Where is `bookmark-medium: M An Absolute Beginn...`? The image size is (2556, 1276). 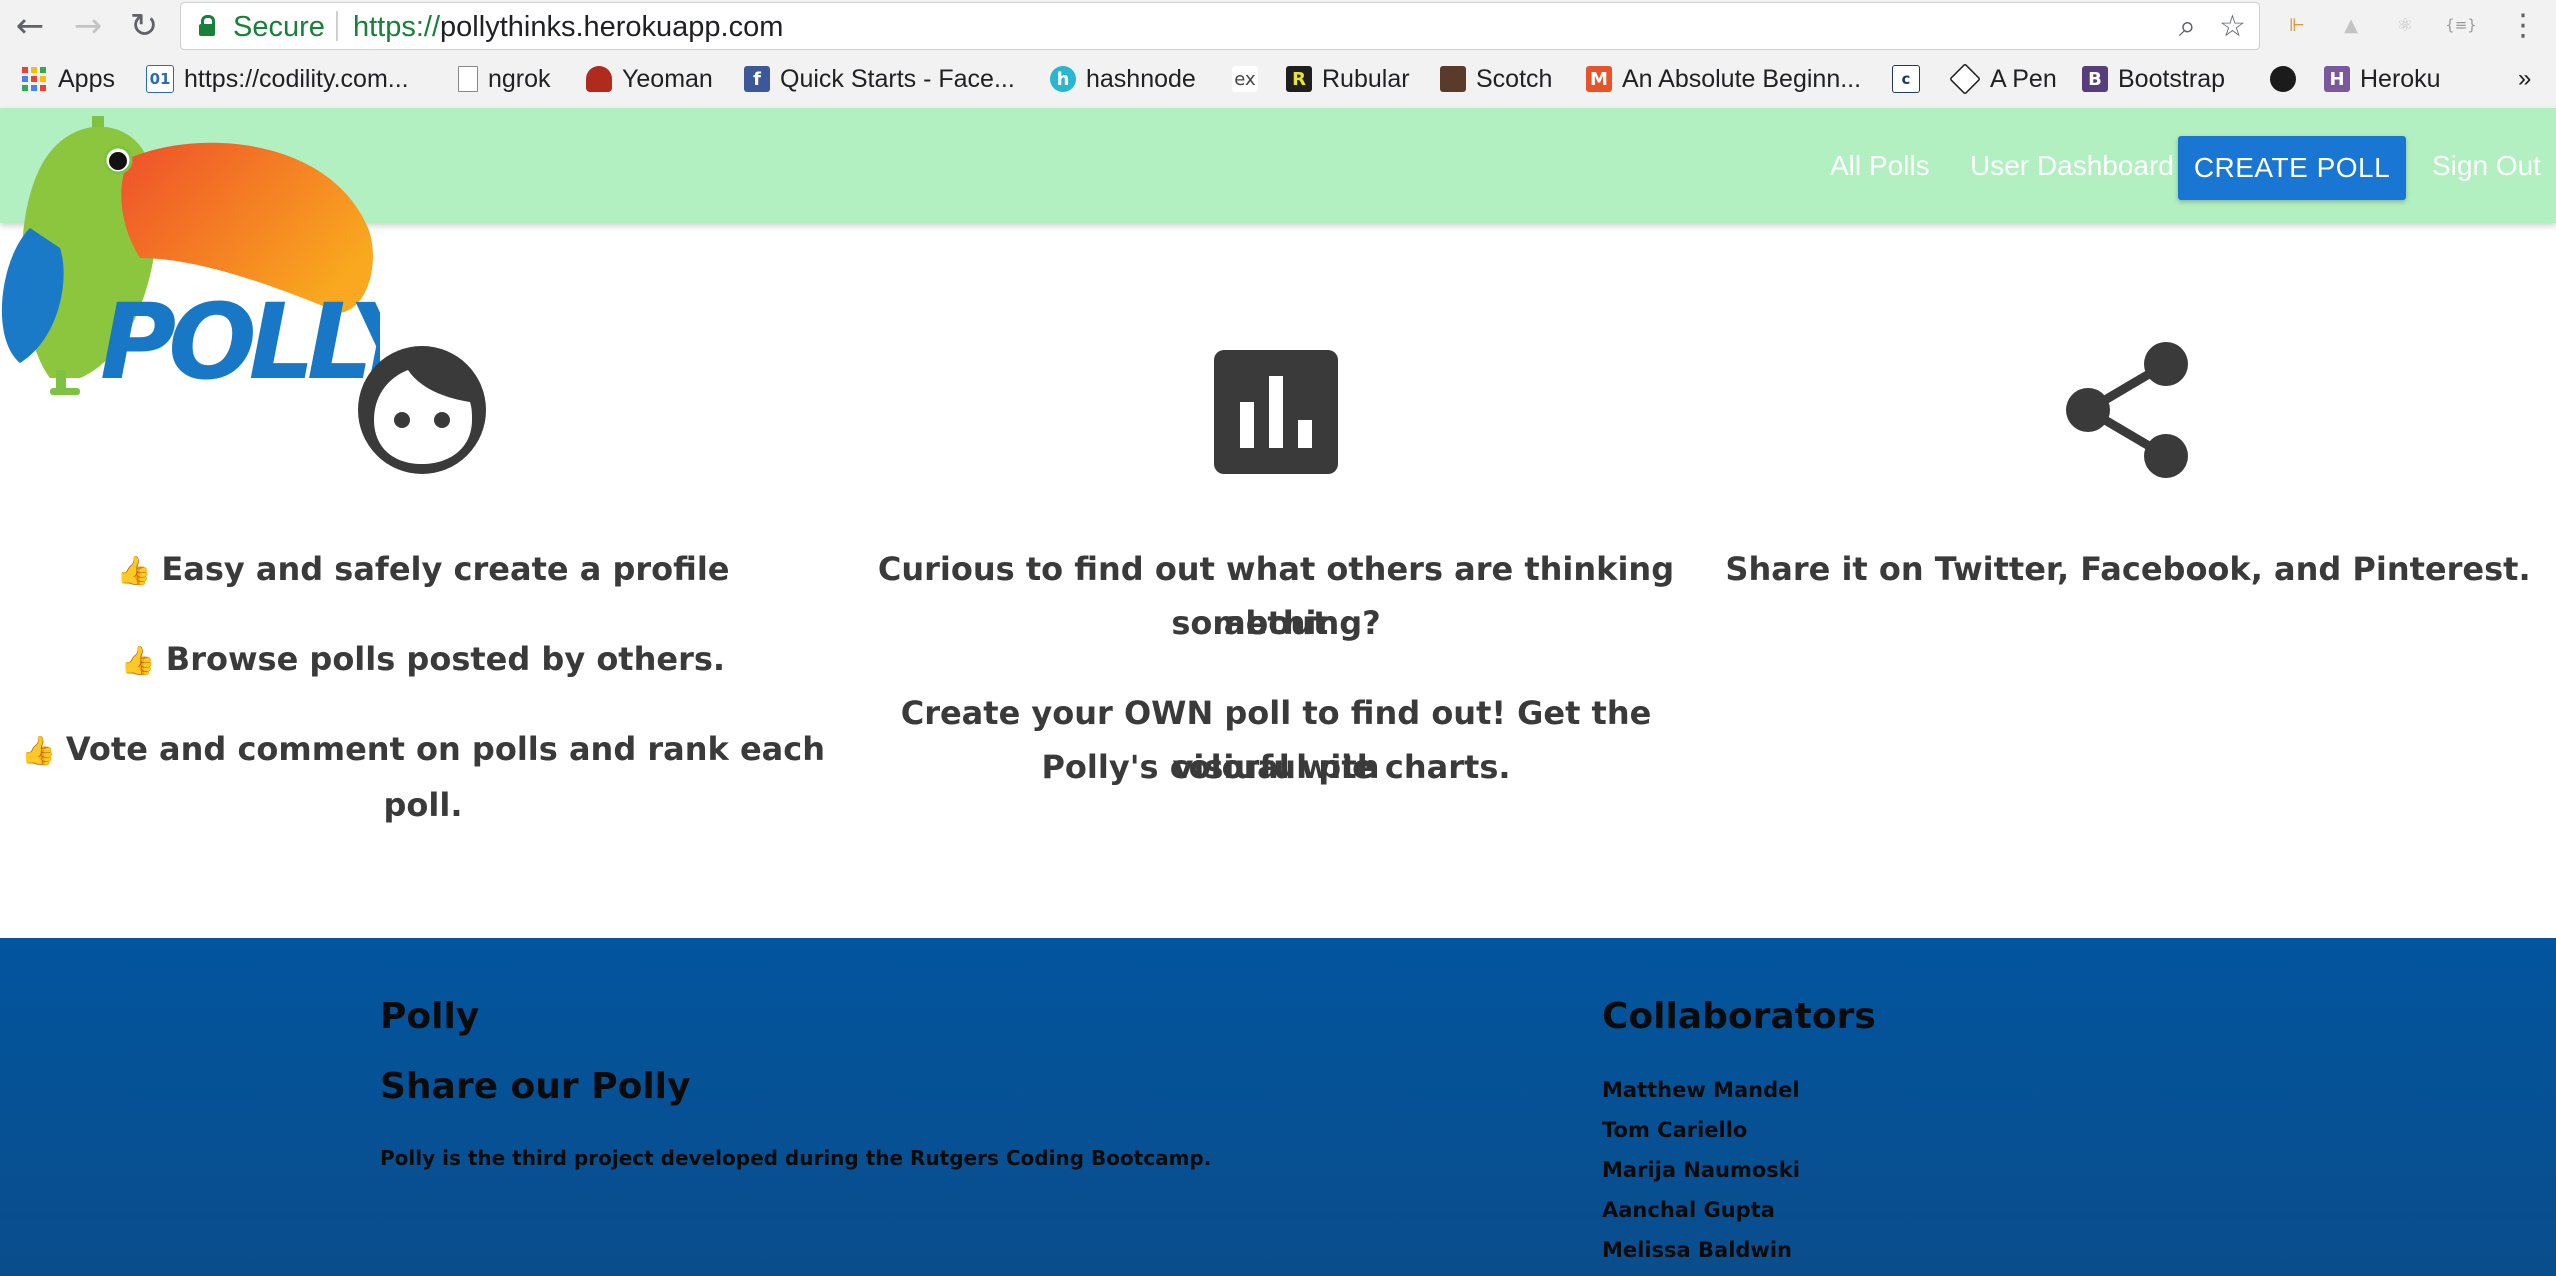 bookmark-medium: M An Absolute Beginn... is located at coordinates (1723, 79).